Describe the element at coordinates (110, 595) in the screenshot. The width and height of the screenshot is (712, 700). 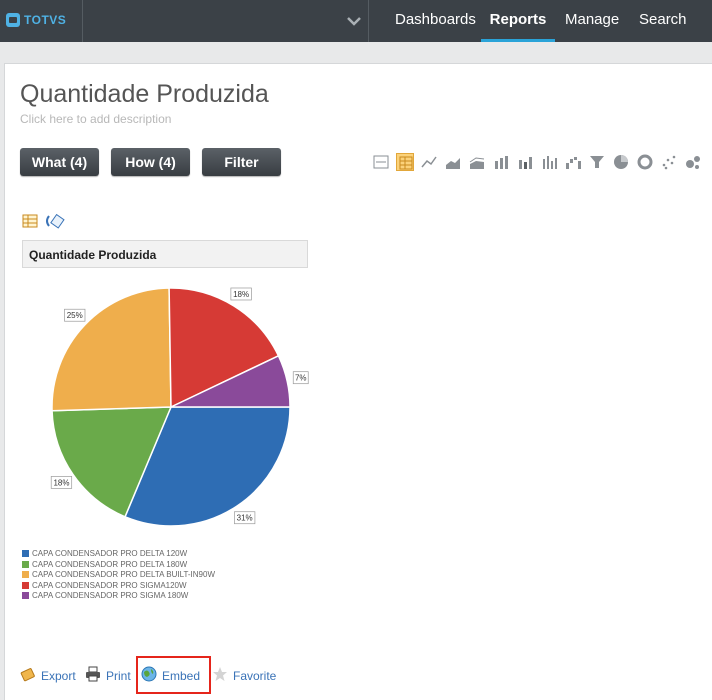
I see `legend-label: CAPA CONDENSADOR PRO SIGMA 180W` at that location.